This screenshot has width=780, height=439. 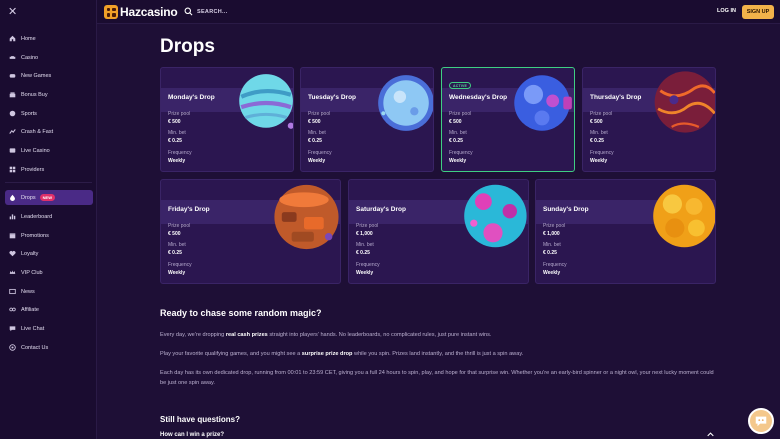 What do you see at coordinates (49, 57) in the screenshot?
I see `sidebar-item-casino: Casino` at bounding box center [49, 57].